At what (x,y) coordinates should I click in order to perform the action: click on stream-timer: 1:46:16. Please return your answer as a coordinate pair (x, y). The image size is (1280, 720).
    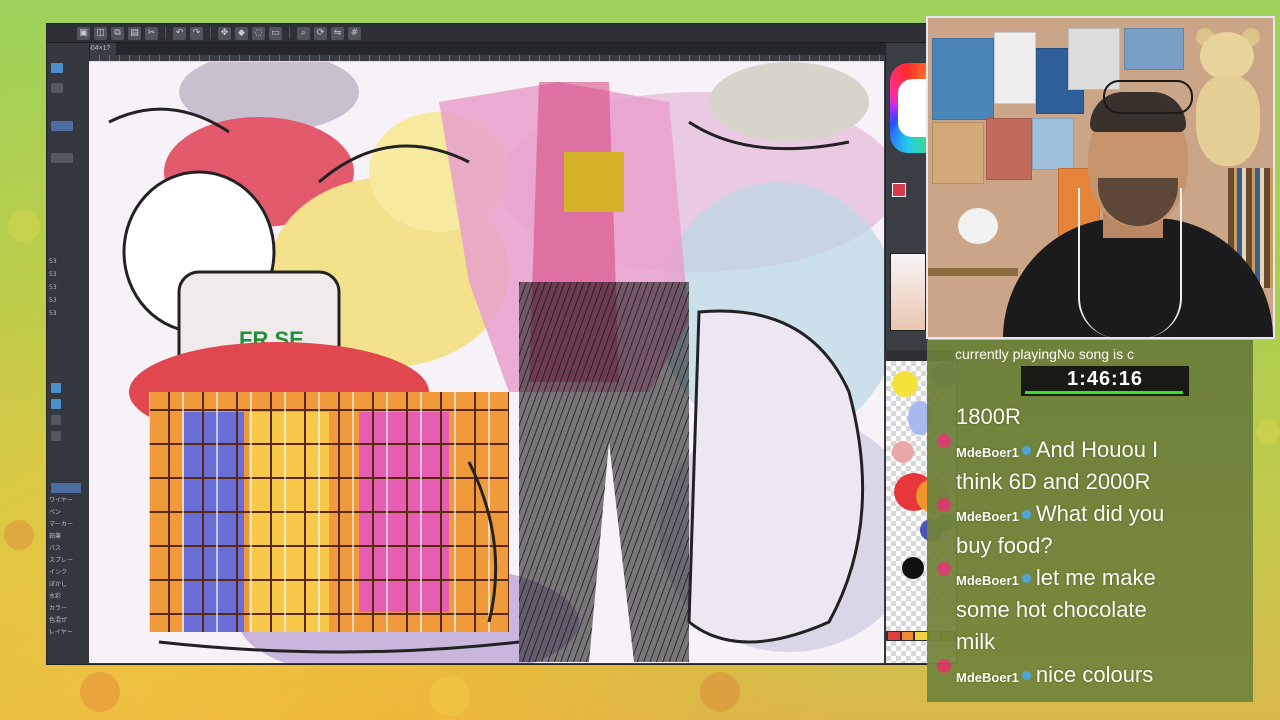
    Looking at the image, I should click on (1105, 381).